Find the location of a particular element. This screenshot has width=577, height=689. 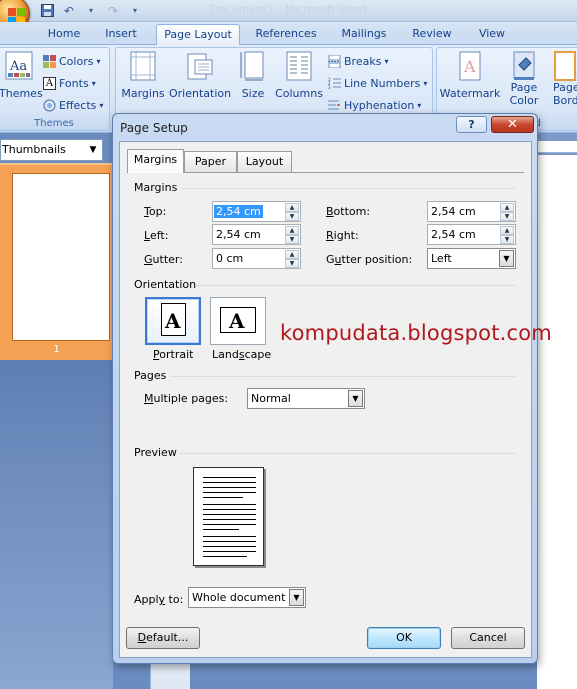

margins-section-title: Margins is located at coordinates (156, 187).